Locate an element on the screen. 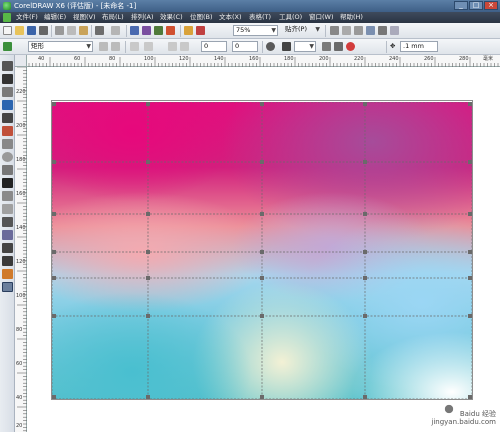 This screenshot has height=432, width=500. shape-tool-icon is located at coordinates (7, 79).